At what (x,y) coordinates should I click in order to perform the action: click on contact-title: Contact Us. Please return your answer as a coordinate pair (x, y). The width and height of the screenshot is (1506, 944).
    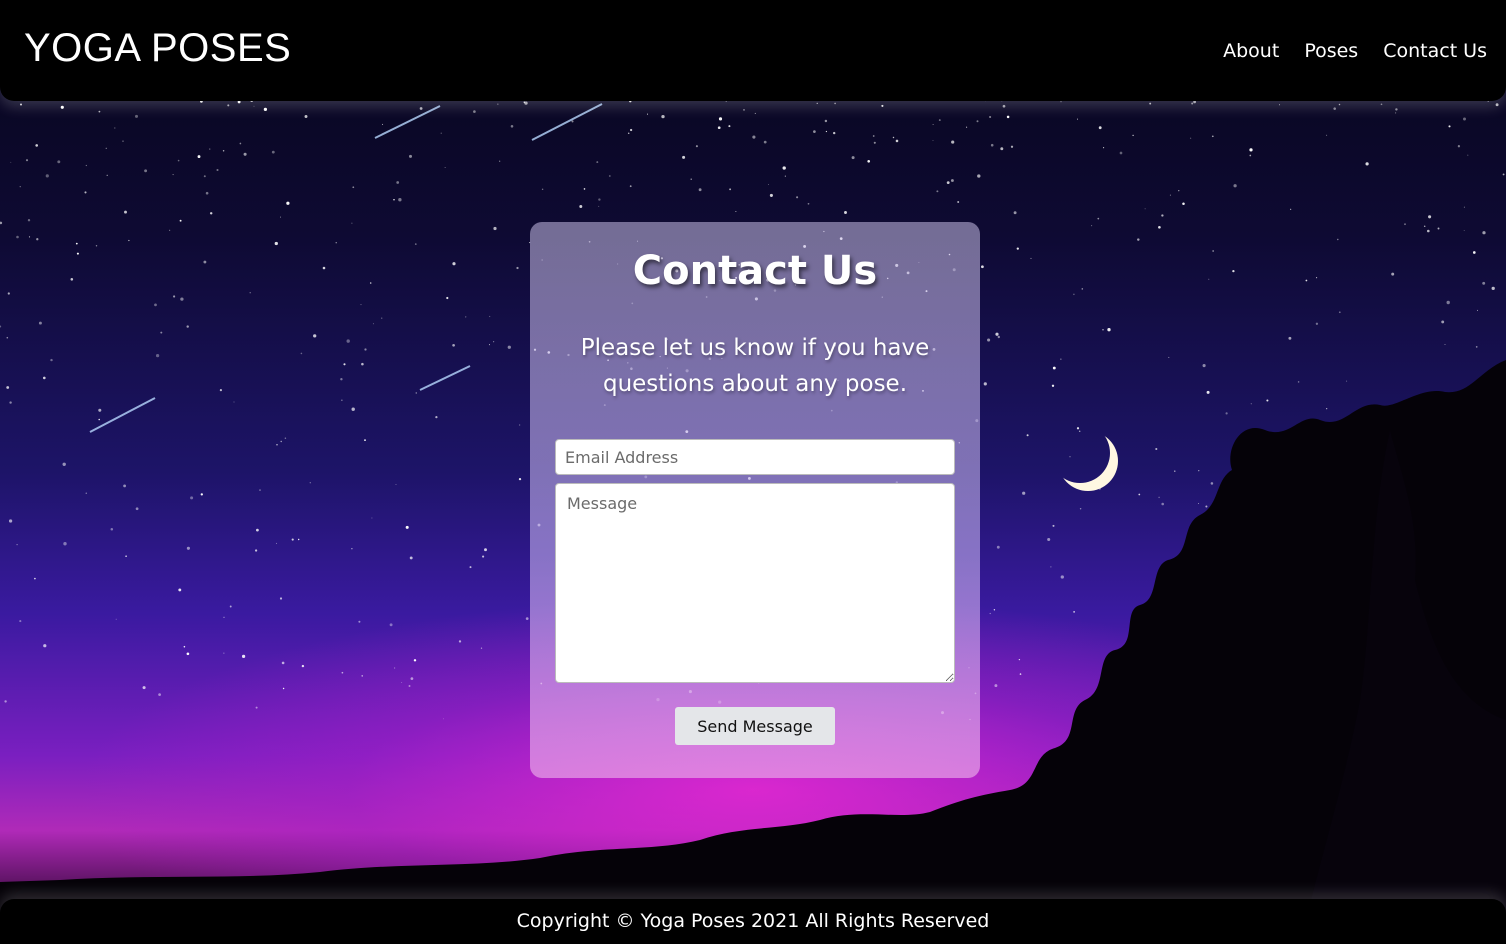
    Looking at the image, I should click on (755, 271).